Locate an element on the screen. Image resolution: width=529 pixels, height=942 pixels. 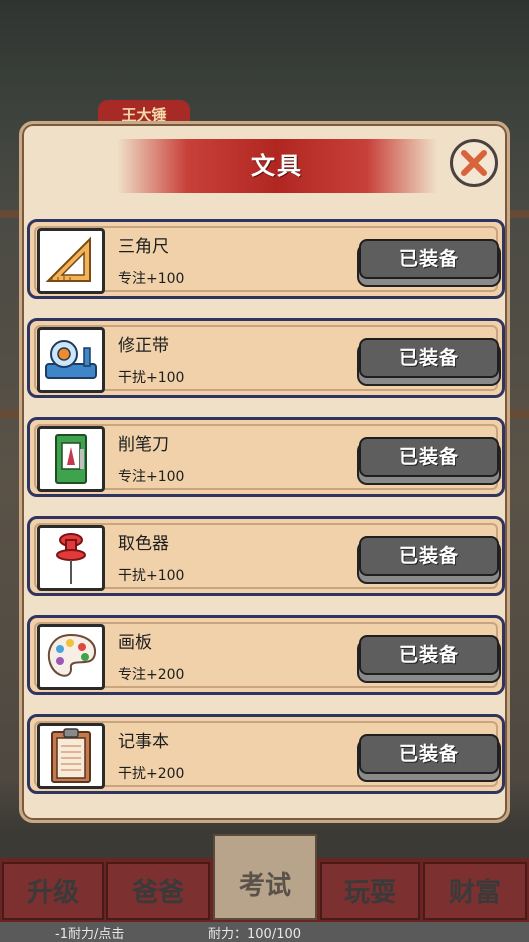
ruler-icon is located at coordinates (68, 259).